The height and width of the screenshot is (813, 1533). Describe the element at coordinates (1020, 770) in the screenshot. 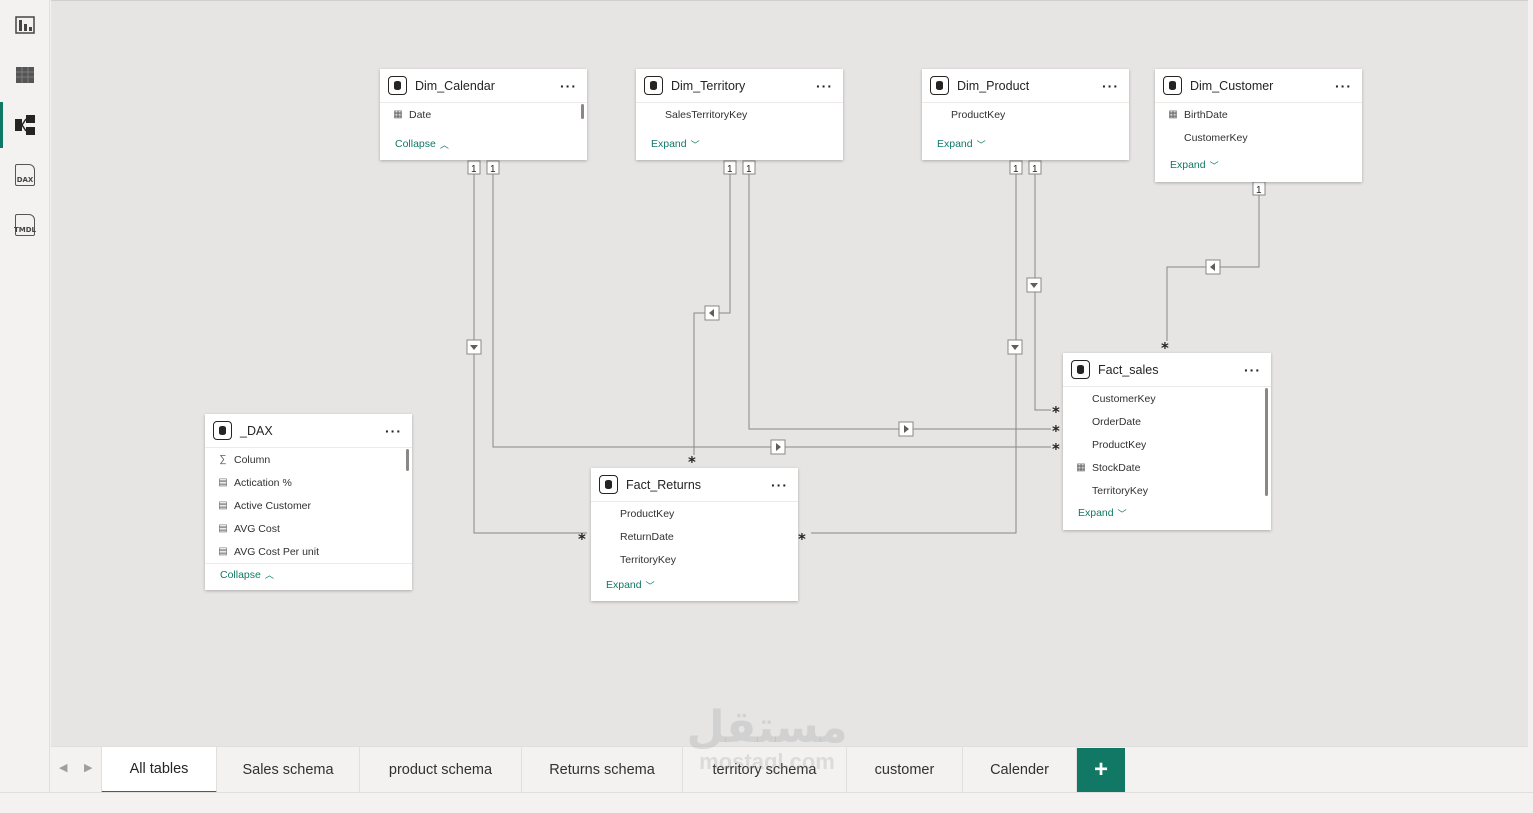

I see `tab-calender: Calender` at that location.